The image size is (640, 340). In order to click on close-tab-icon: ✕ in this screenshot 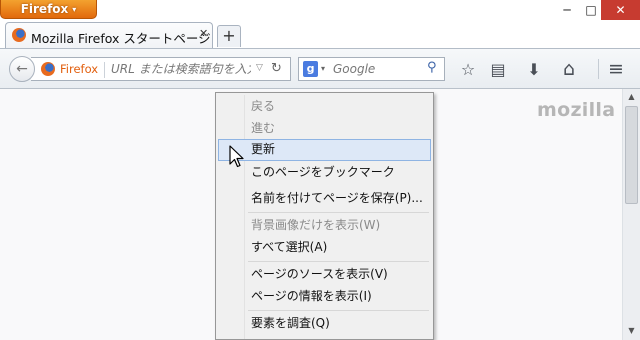, I will do `click(203, 33)`.